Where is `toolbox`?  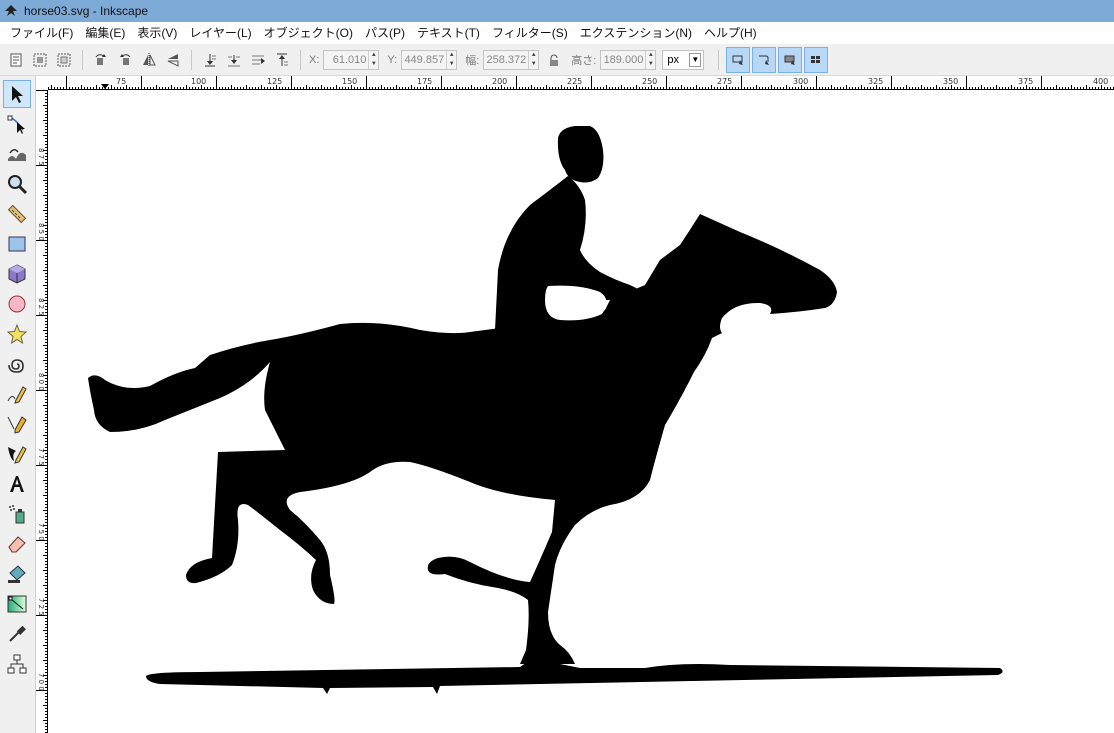 toolbox is located at coordinates (18, 404).